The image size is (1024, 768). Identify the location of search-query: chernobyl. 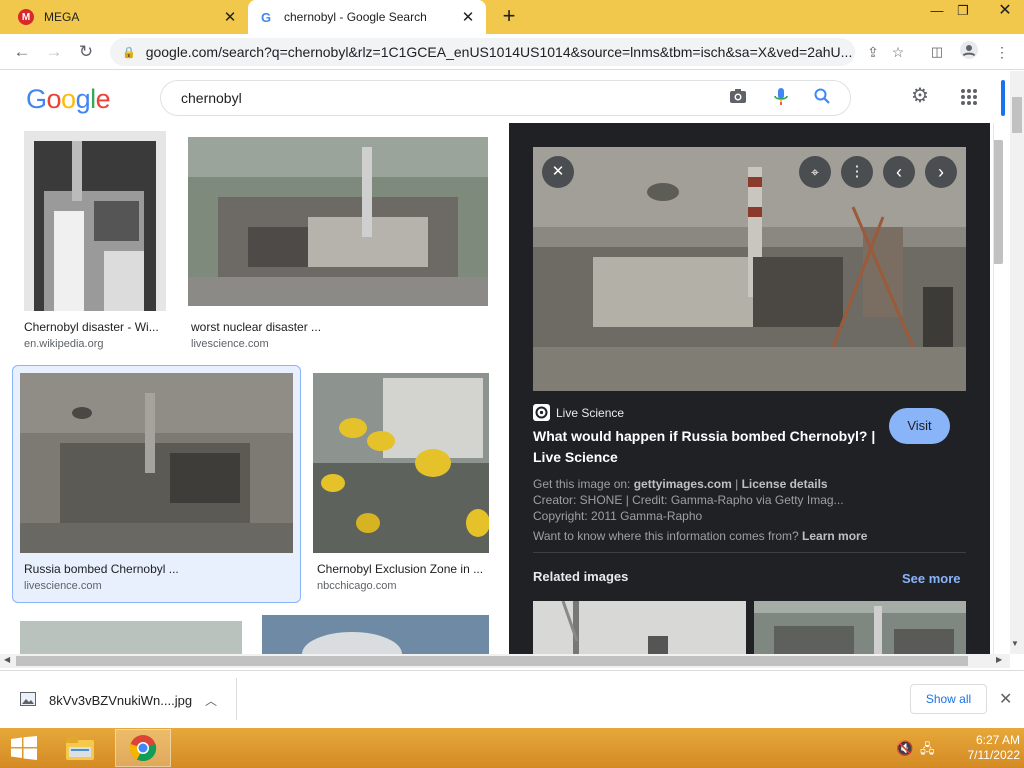
(211, 98).